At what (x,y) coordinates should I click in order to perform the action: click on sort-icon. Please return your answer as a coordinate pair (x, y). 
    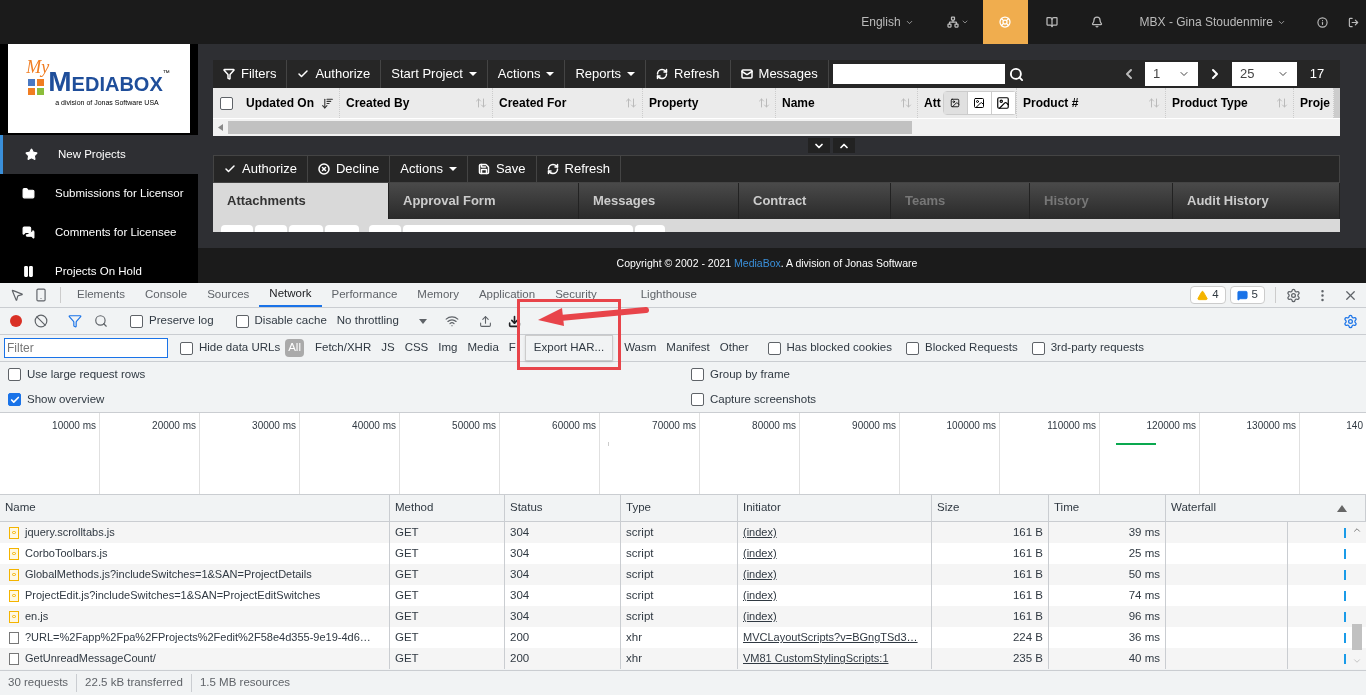
    Looking at the image, I should click on (327, 103).